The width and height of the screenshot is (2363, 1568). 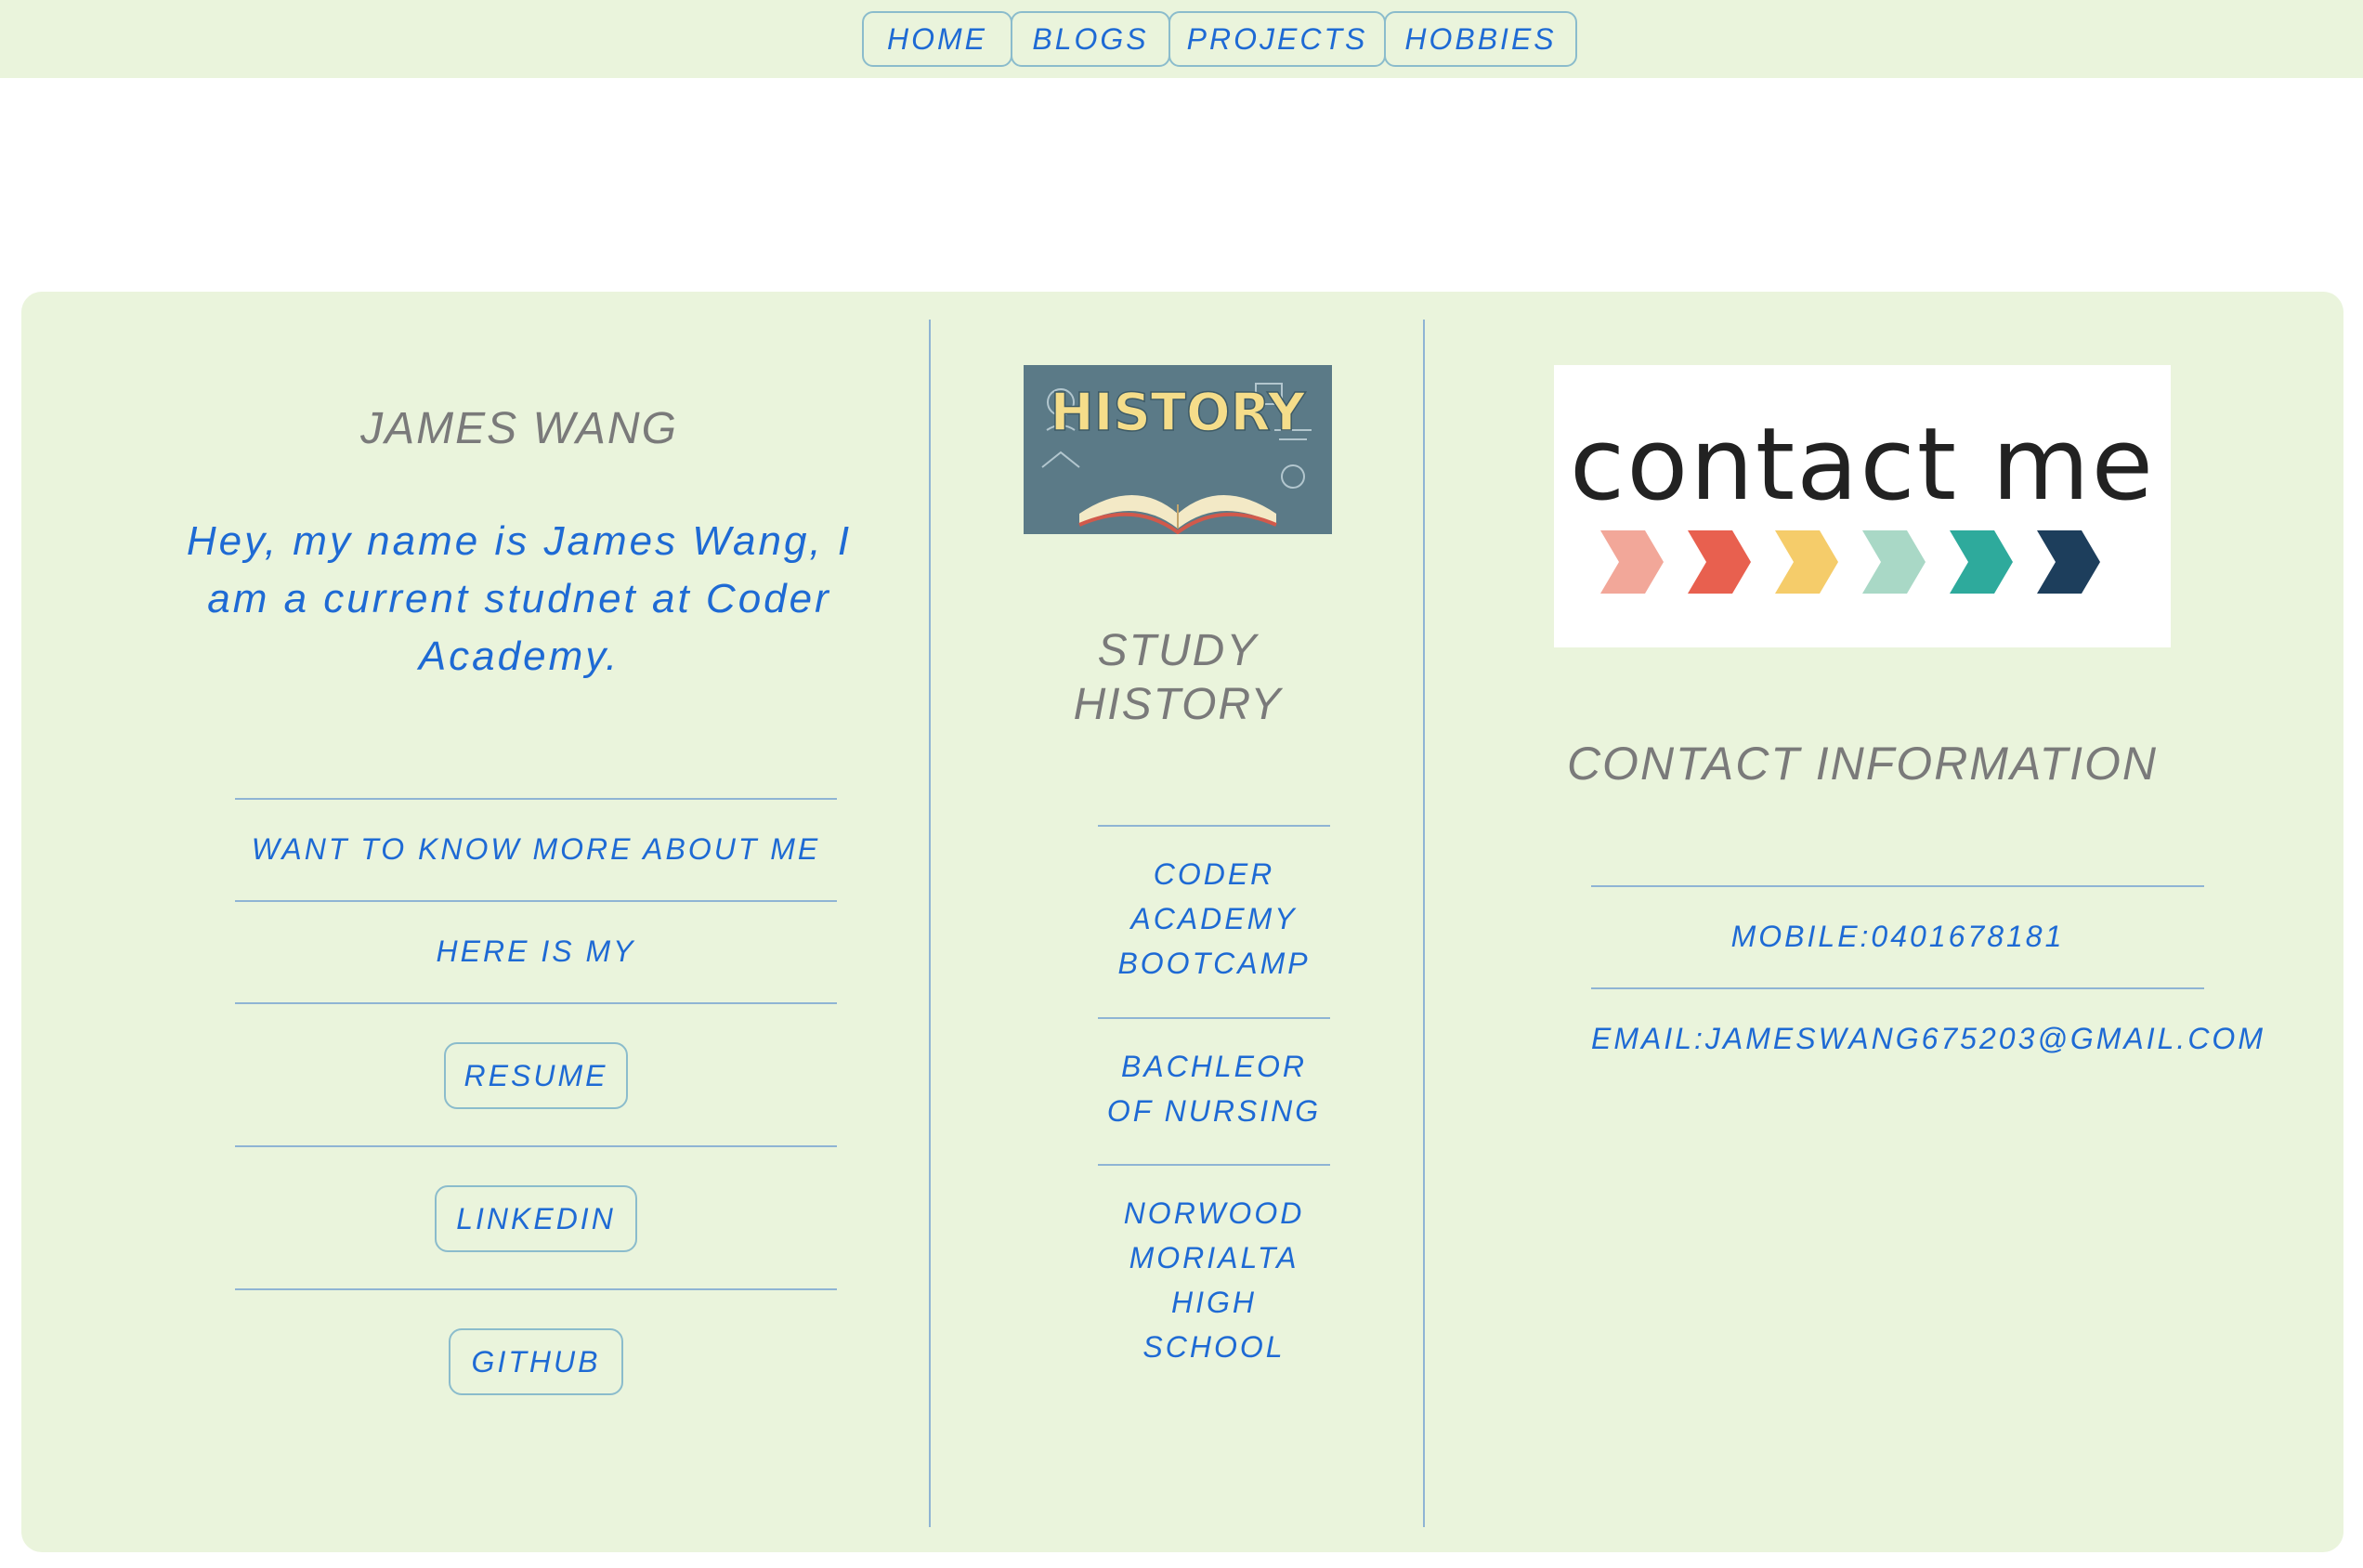 I want to click on nav-hobbies-button: HOBBIES, so click(x=1480, y=39).